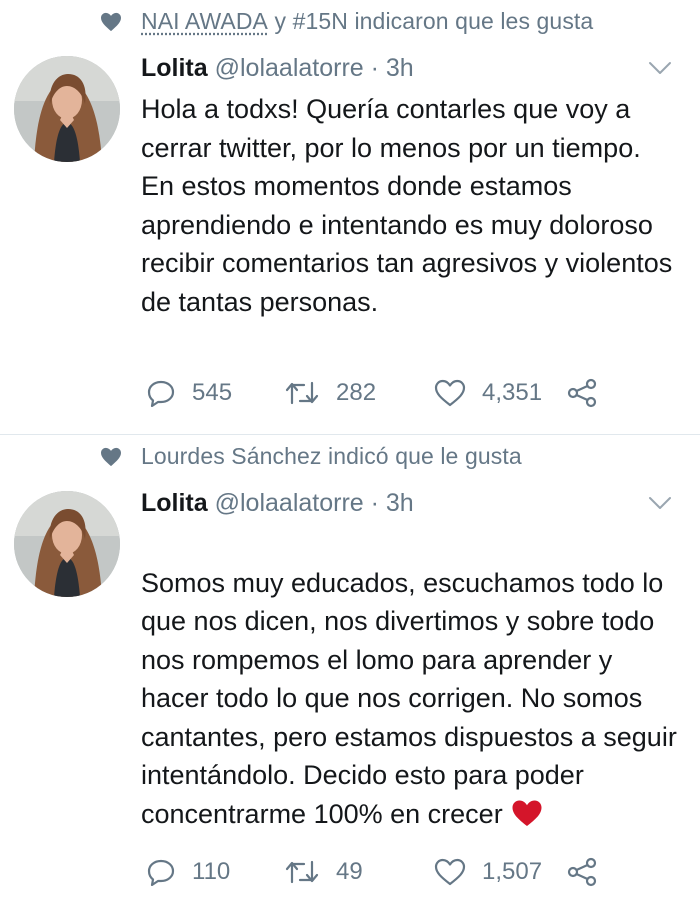  I want to click on social-context-name: NAI AWADA, so click(204, 21).